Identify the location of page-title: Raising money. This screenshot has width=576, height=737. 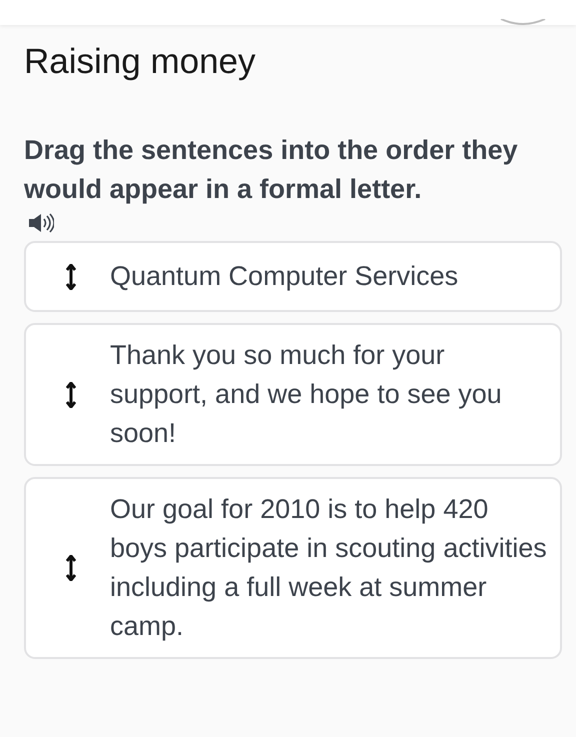
(140, 62).